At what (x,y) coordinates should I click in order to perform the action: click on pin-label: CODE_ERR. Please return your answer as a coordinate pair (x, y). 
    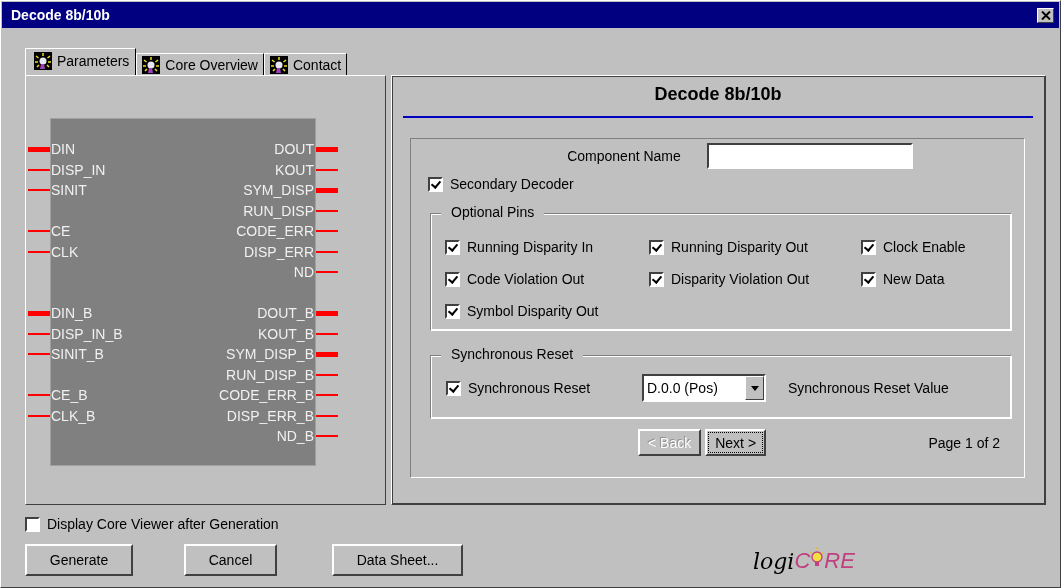
    Looking at the image, I should click on (275, 231).